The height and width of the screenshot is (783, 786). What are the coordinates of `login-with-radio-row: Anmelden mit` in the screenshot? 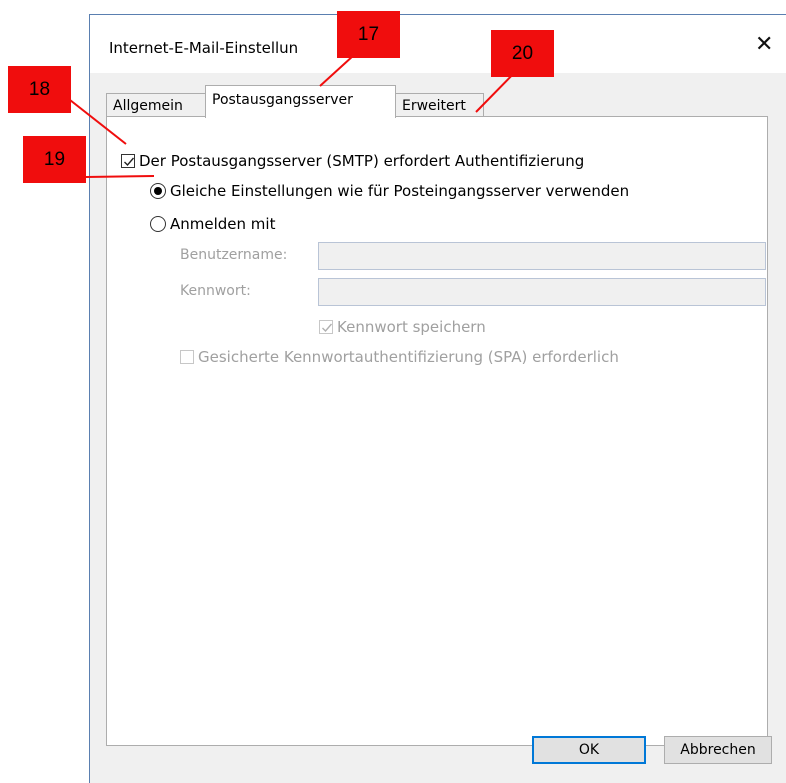 It's located at (212, 224).